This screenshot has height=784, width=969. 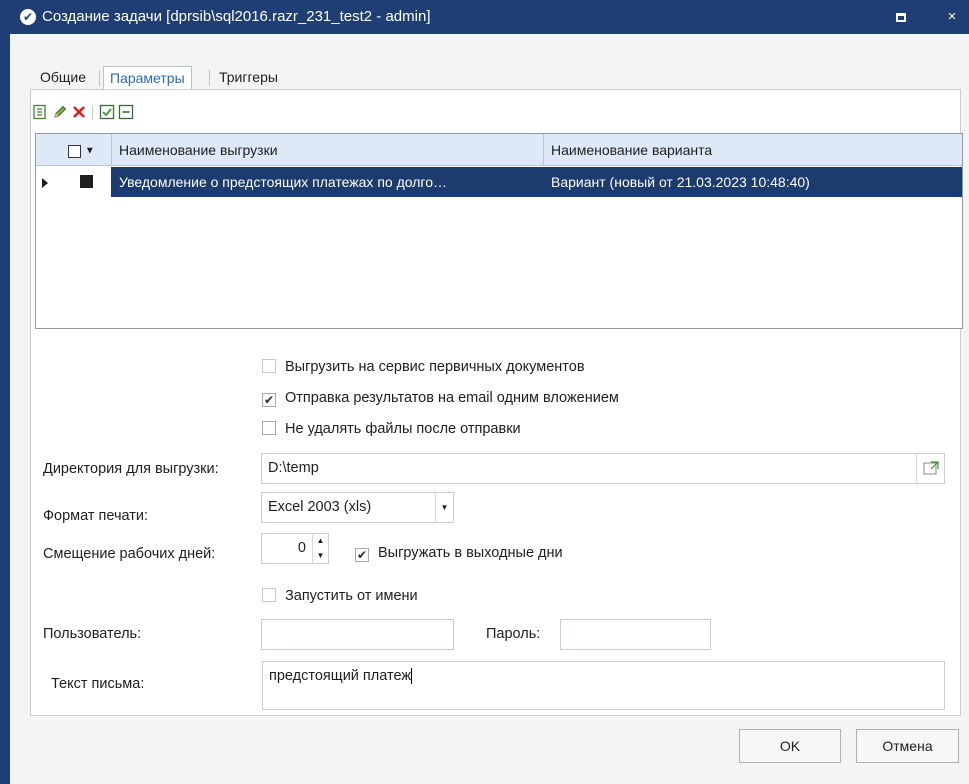 What do you see at coordinates (320, 507) in the screenshot?
I see `print-format-value: Excel 2003 (xls)` at bounding box center [320, 507].